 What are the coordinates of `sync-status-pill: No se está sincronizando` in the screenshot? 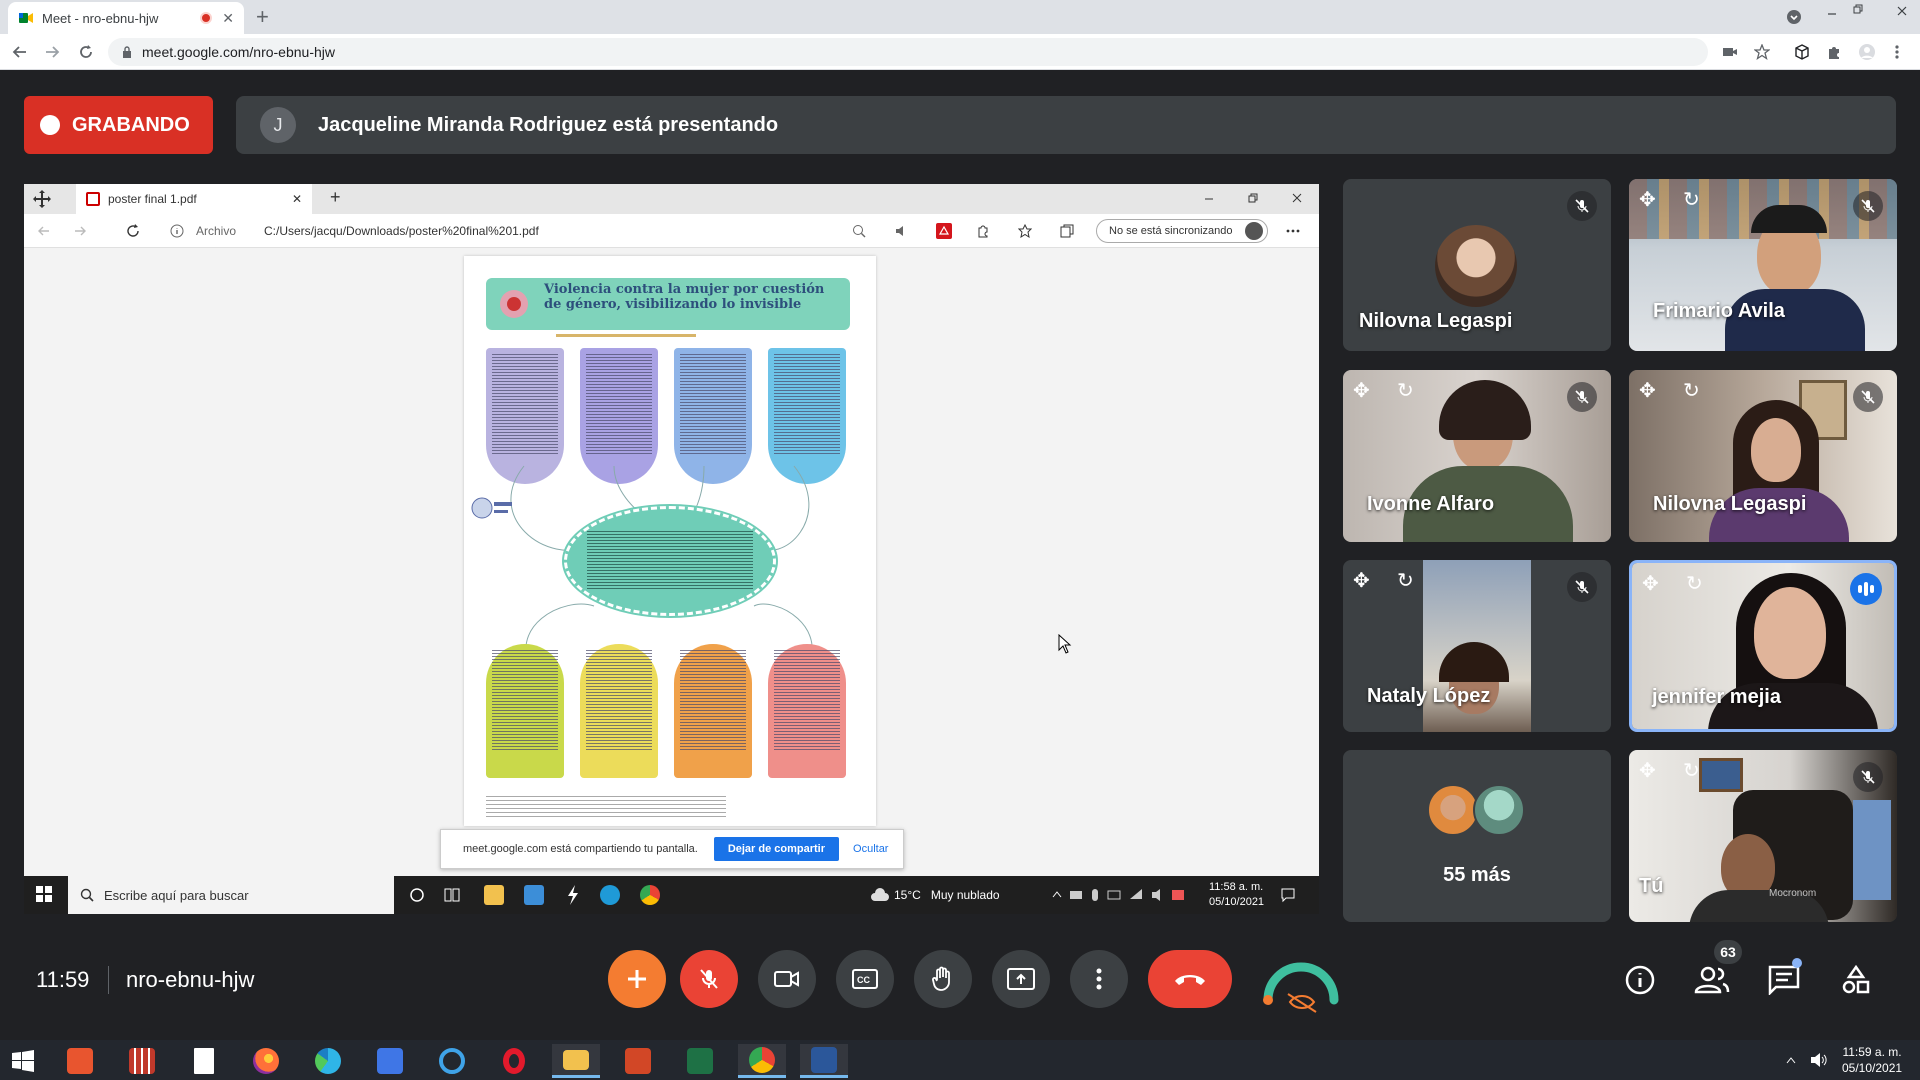 It's located at (1182, 231).